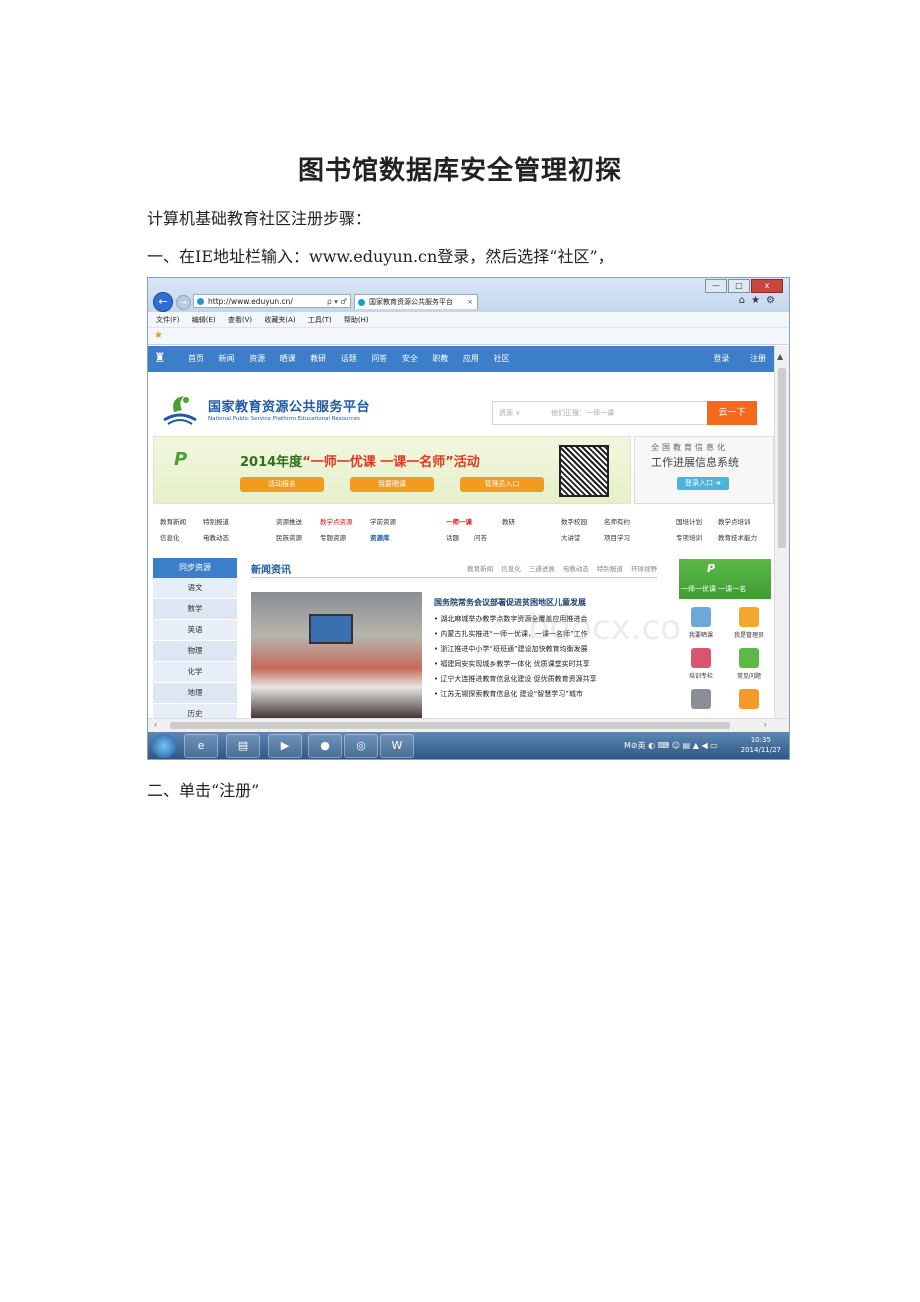 Image resolution: width=920 pixels, height=1302 pixels. What do you see at coordinates (361, 746) in the screenshot?
I see `browser360-taskbar-icon: ◎` at bounding box center [361, 746].